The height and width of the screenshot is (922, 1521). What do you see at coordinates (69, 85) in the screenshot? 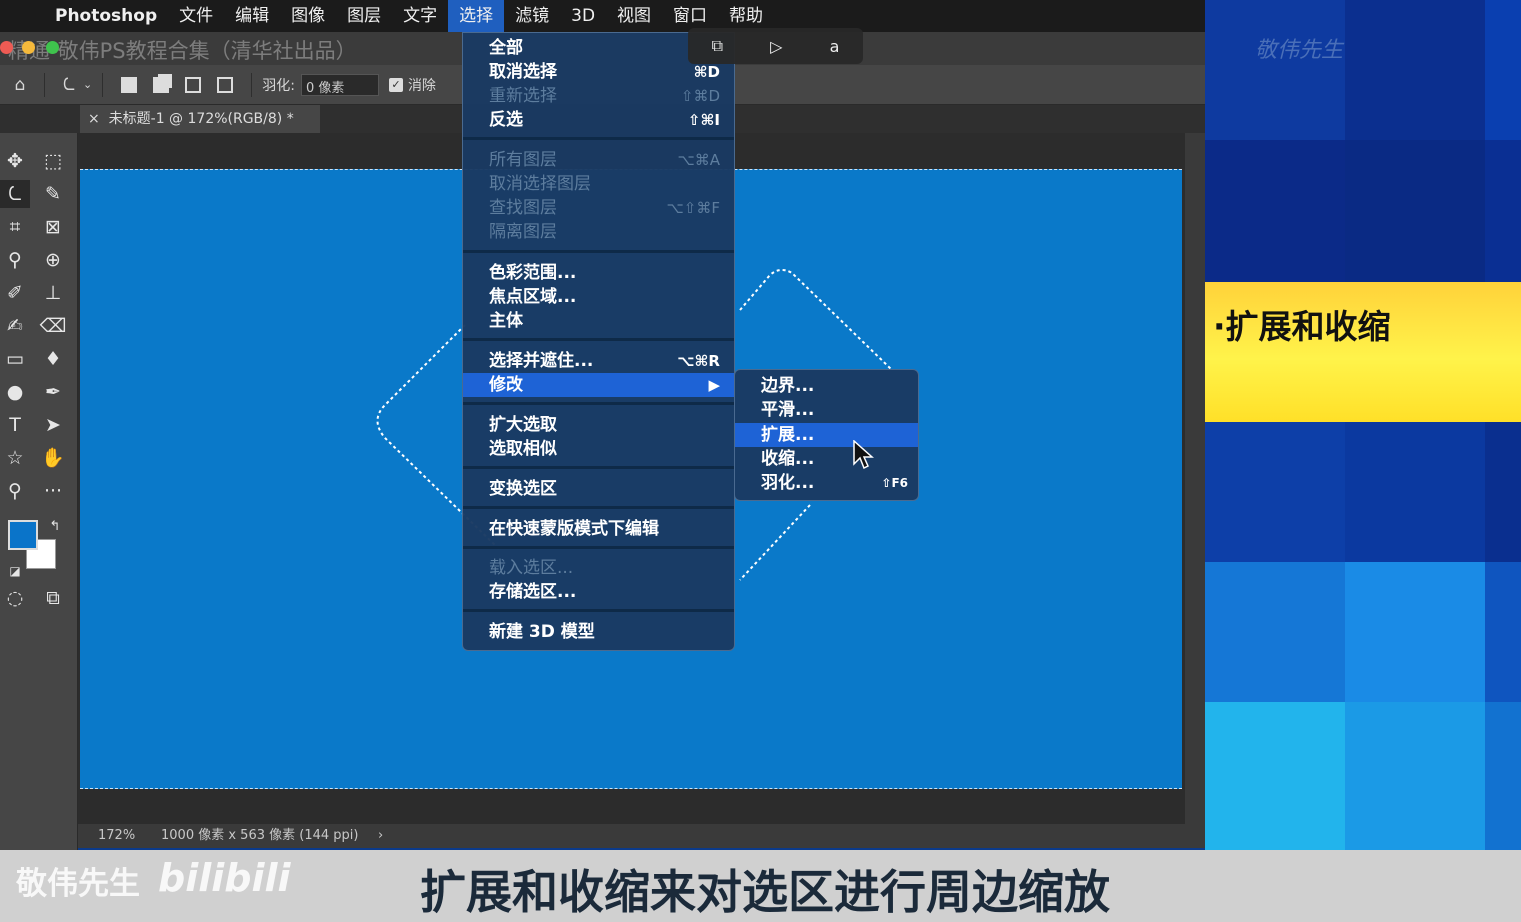
I see `lasso-tool-preset-icon: ᘇ` at bounding box center [69, 85].